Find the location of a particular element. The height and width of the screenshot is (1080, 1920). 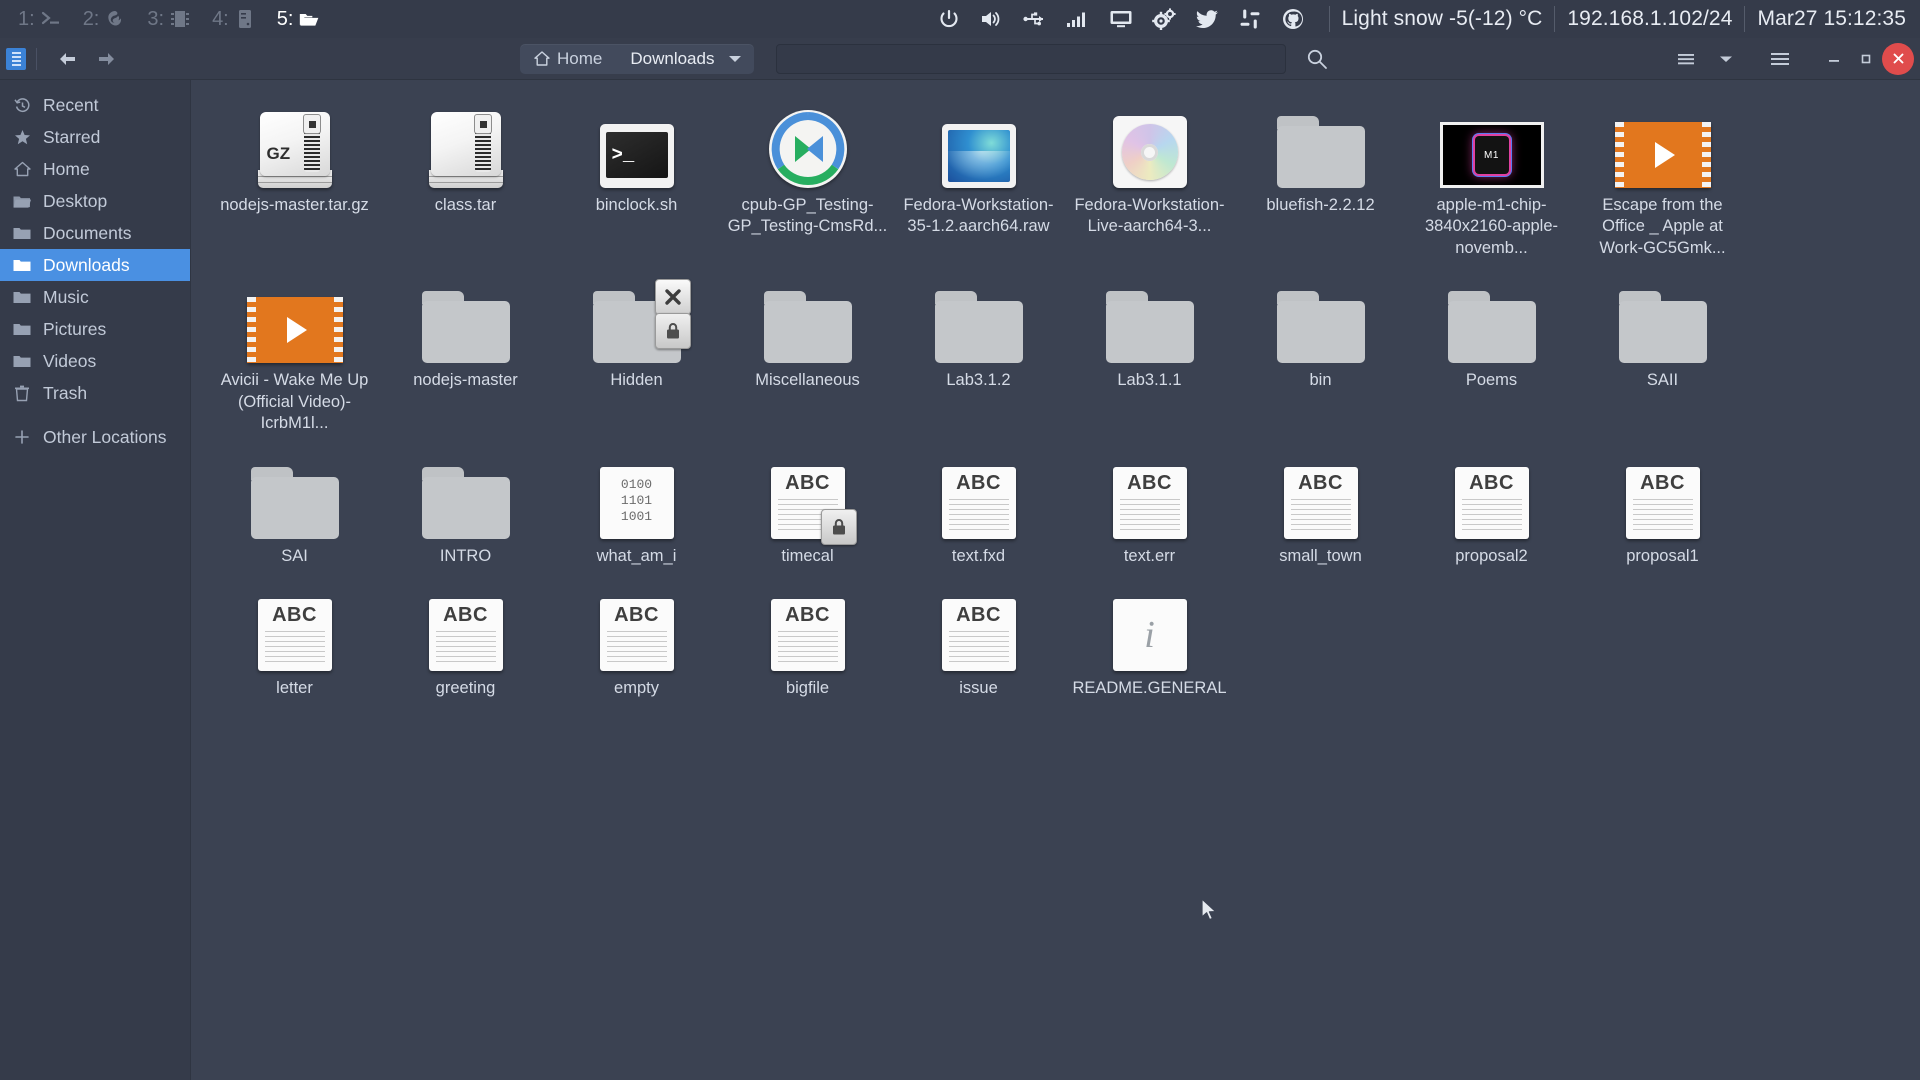

sidebar-item-documents: Documents is located at coordinates (95, 233).